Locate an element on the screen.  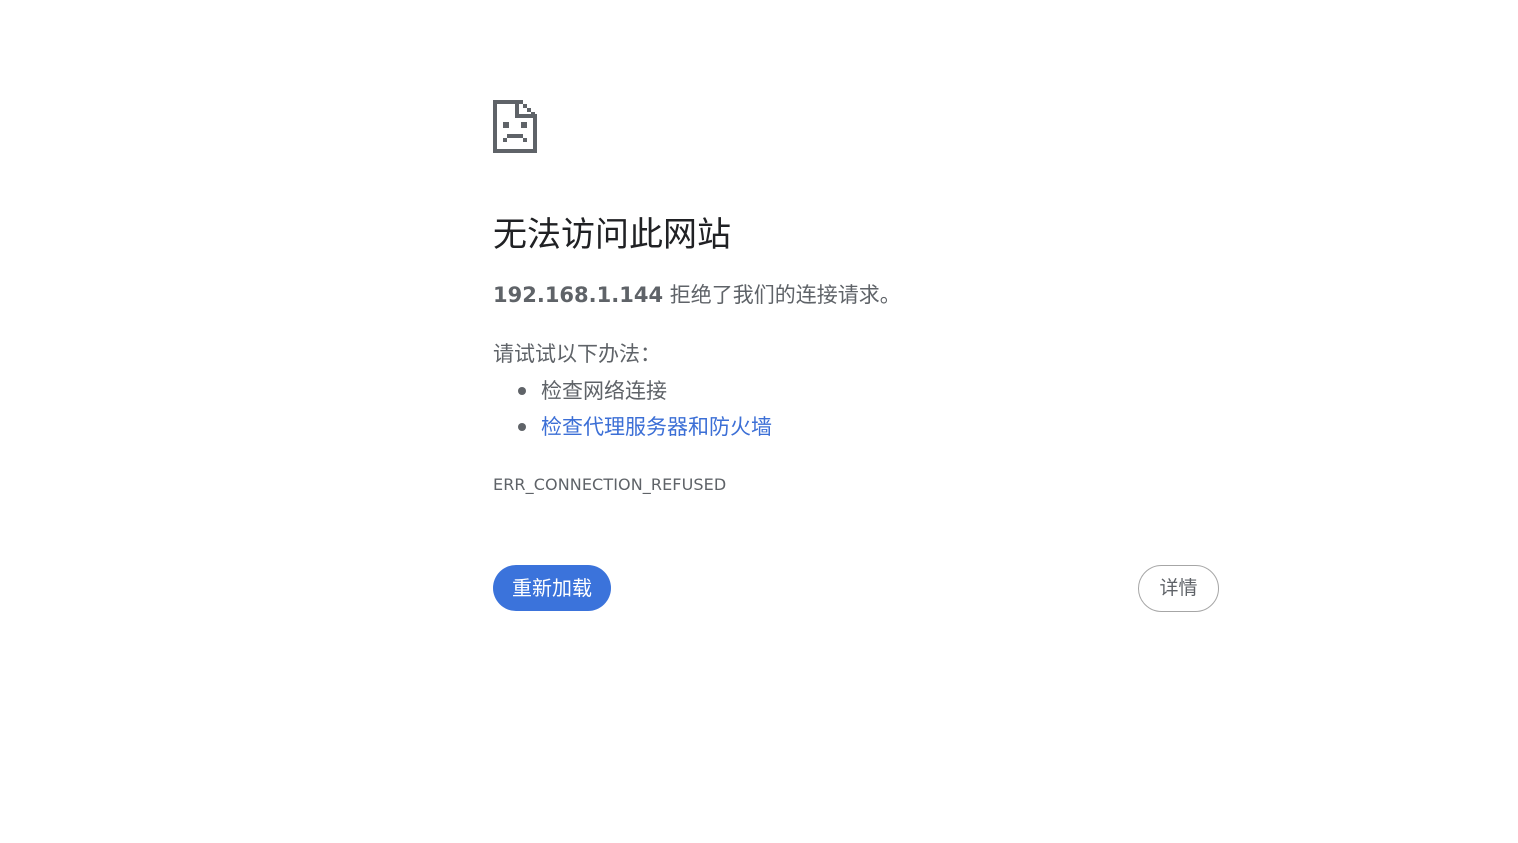
page-title: 无法访问此网站 is located at coordinates (612, 235).